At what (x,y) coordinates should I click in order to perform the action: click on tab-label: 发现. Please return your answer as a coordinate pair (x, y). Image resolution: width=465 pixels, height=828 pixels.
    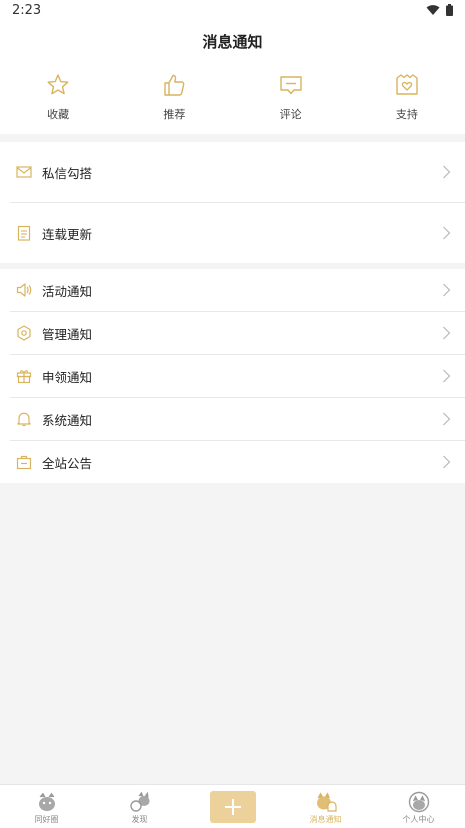
    Looking at the image, I should click on (139, 819).